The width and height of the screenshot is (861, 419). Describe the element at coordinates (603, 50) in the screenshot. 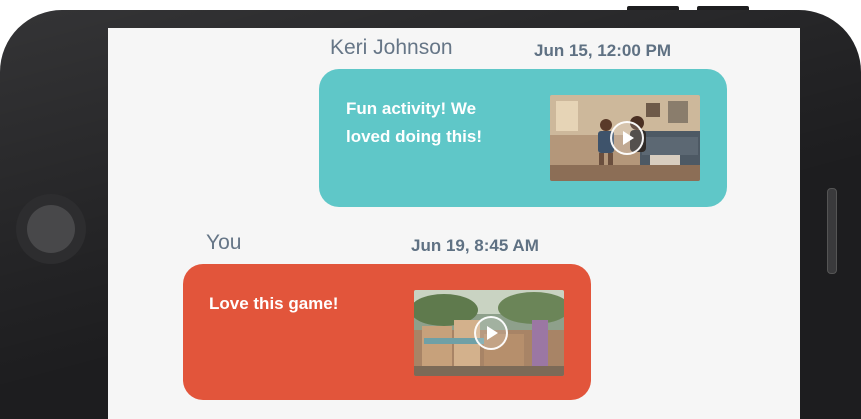

I see `message-timestamp: Jun 15, 12:00 PM` at that location.